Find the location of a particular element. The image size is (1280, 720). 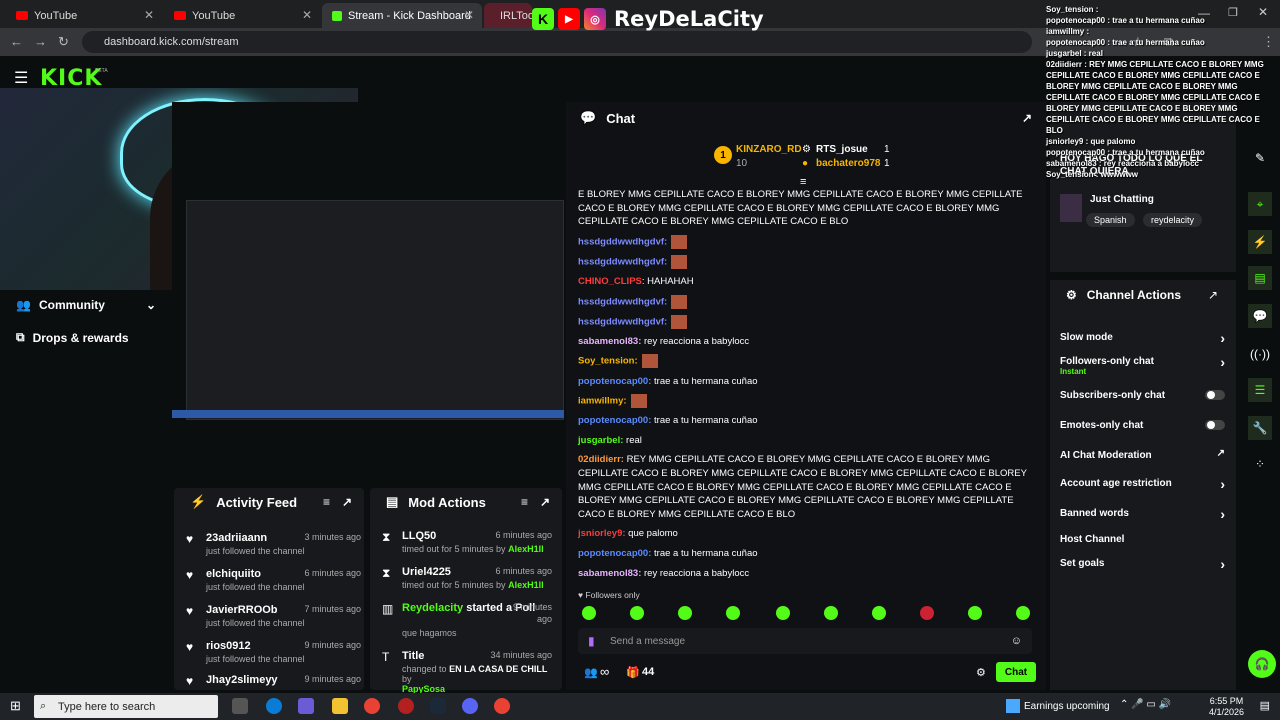

obs-icon is located at coordinates (406, 706).